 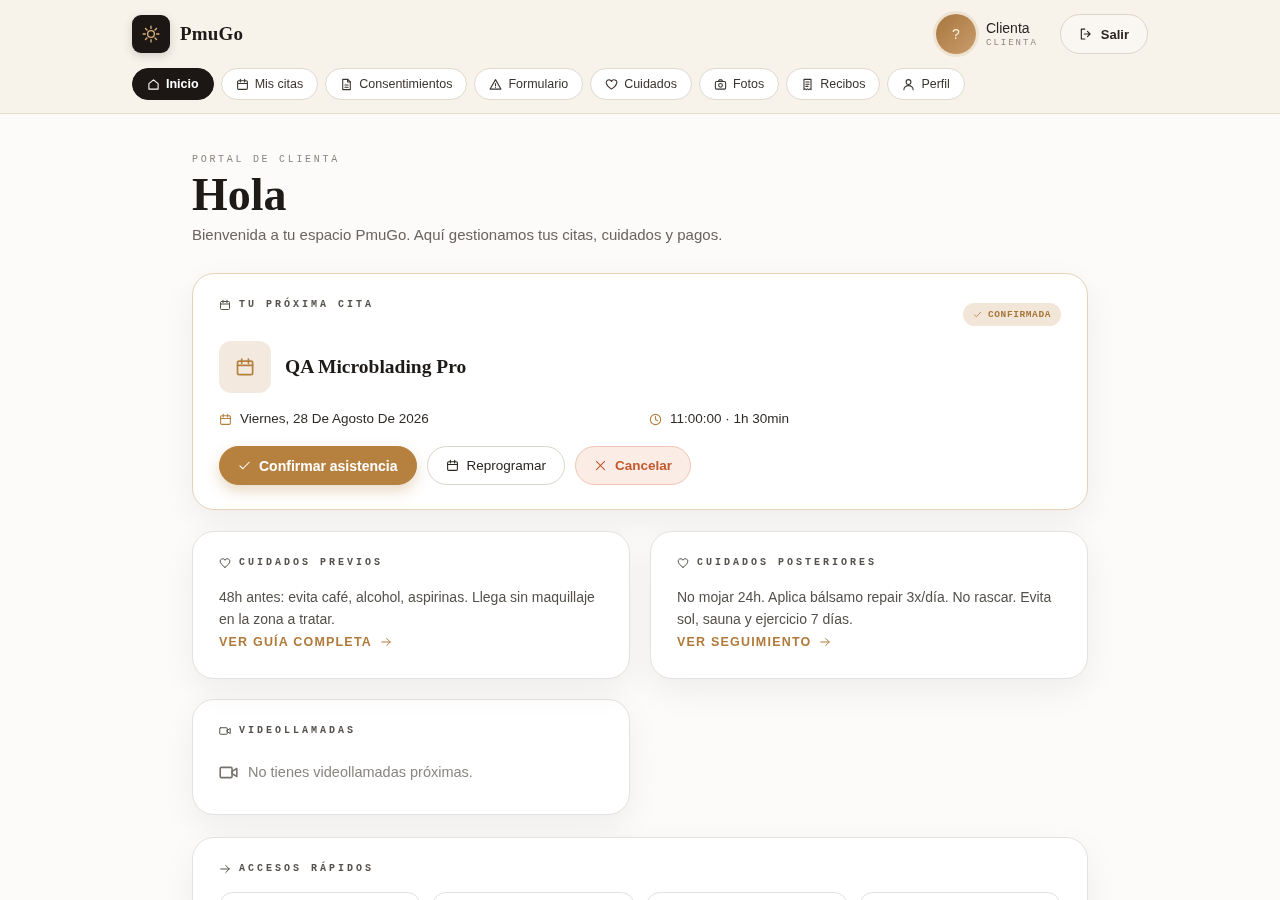 What do you see at coordinates (787, 563) in the screenshot?
I see `section-label: CUIDADOS POSTERIORES` at bounding box center [787, 563].